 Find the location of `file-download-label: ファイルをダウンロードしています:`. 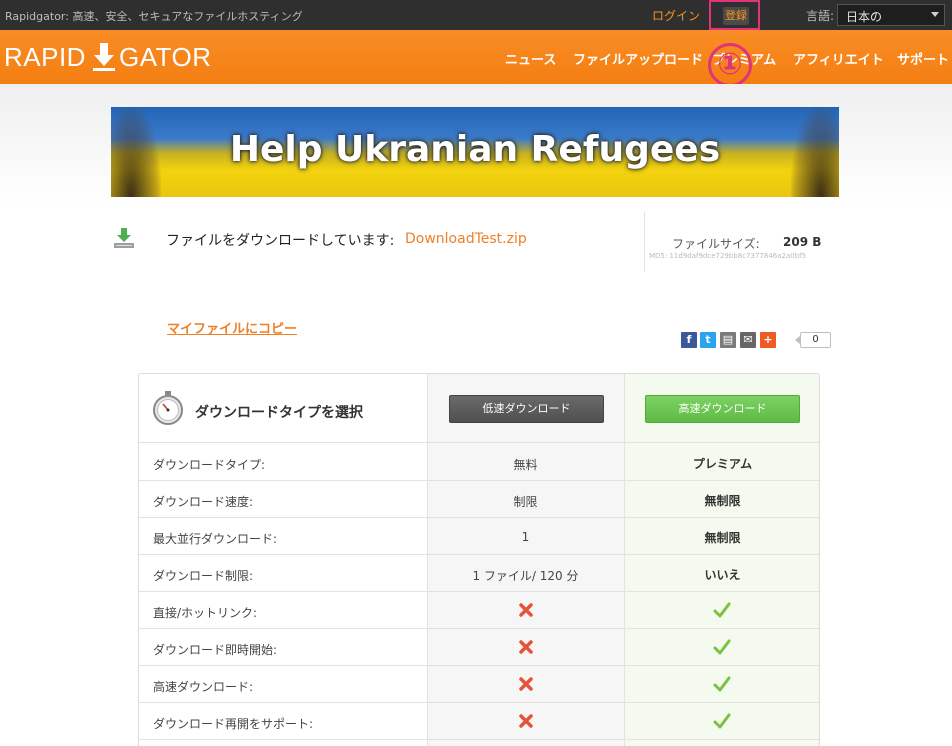

file-download-label: ファイルをダウンロードしています: is located at coordinates (280, 241).